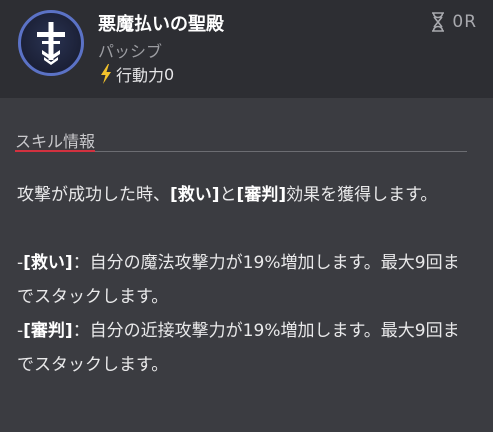 This screenshot has width=493, height=432. Describe the element at coordinates (261, 195) in the screenshot. I see `tag-judgment: [審判]` at that location.